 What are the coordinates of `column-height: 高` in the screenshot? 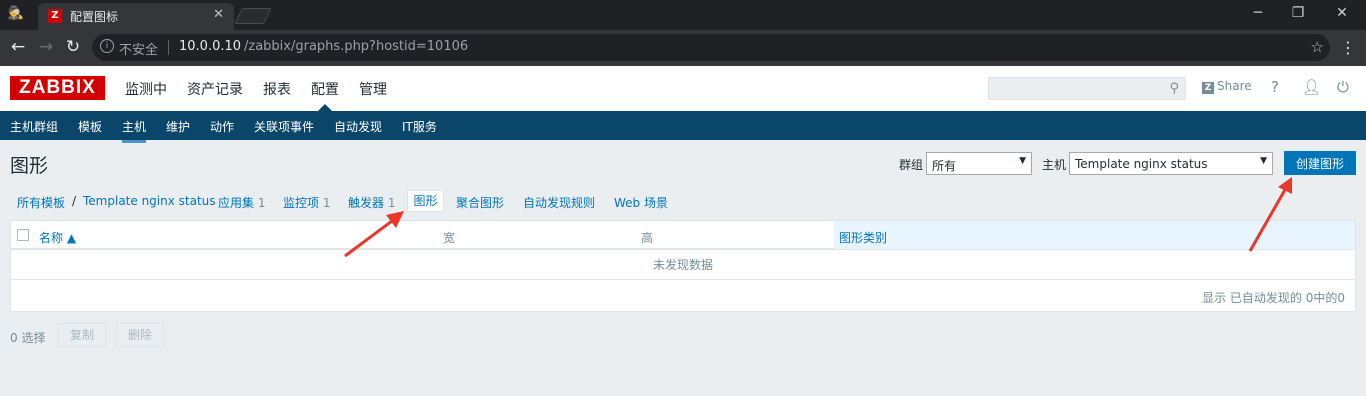 It's located at (647, 238).